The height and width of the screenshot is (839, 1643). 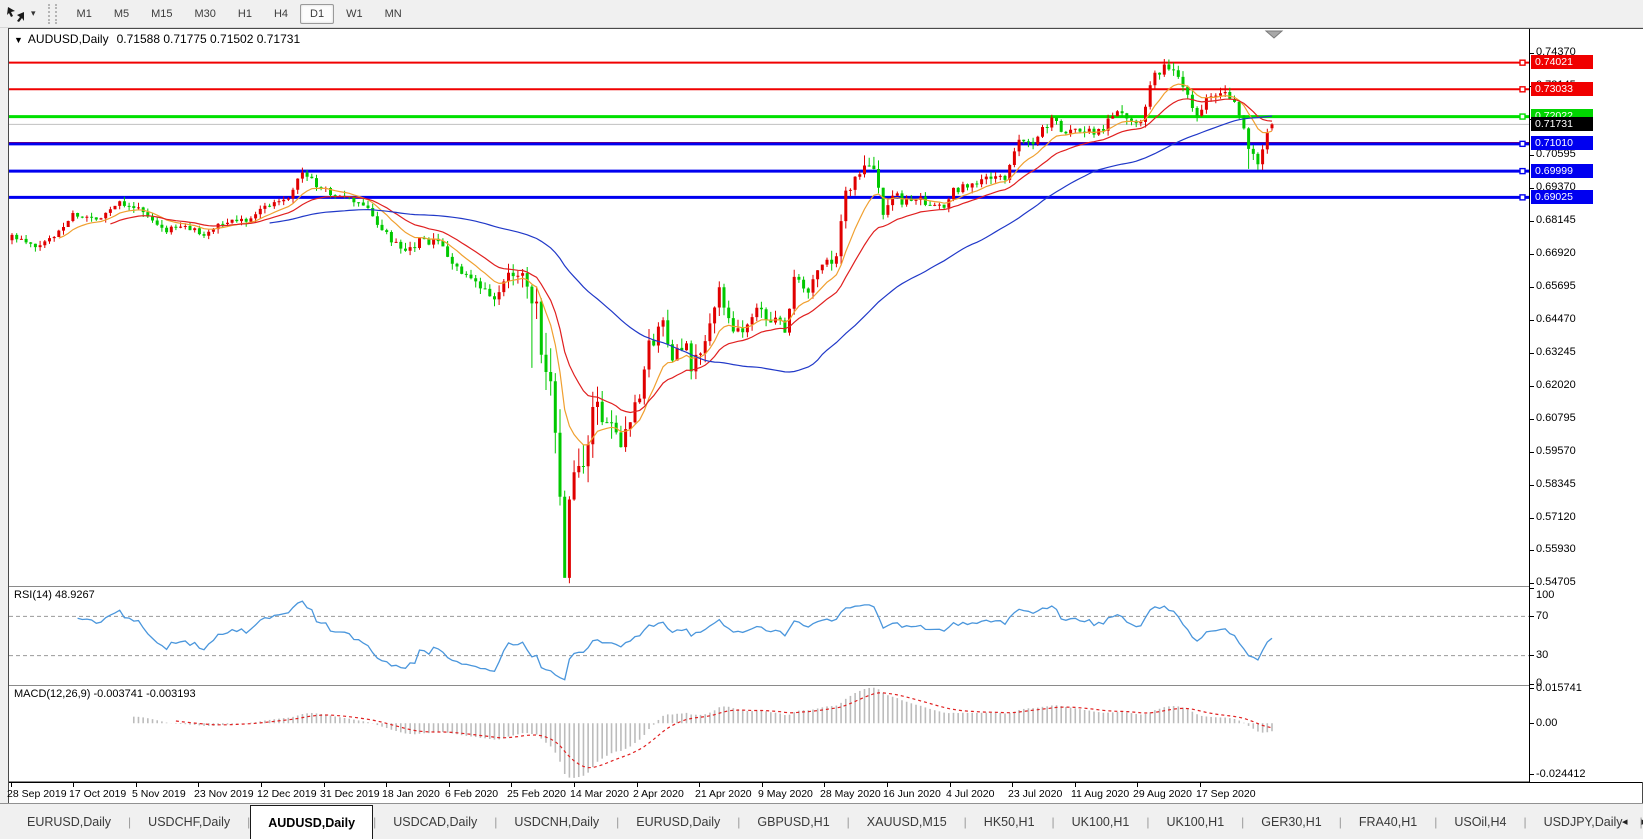 I want to click on tab-usdcnh-daily: USDCNH,Daily, so click(x=556, y=821).